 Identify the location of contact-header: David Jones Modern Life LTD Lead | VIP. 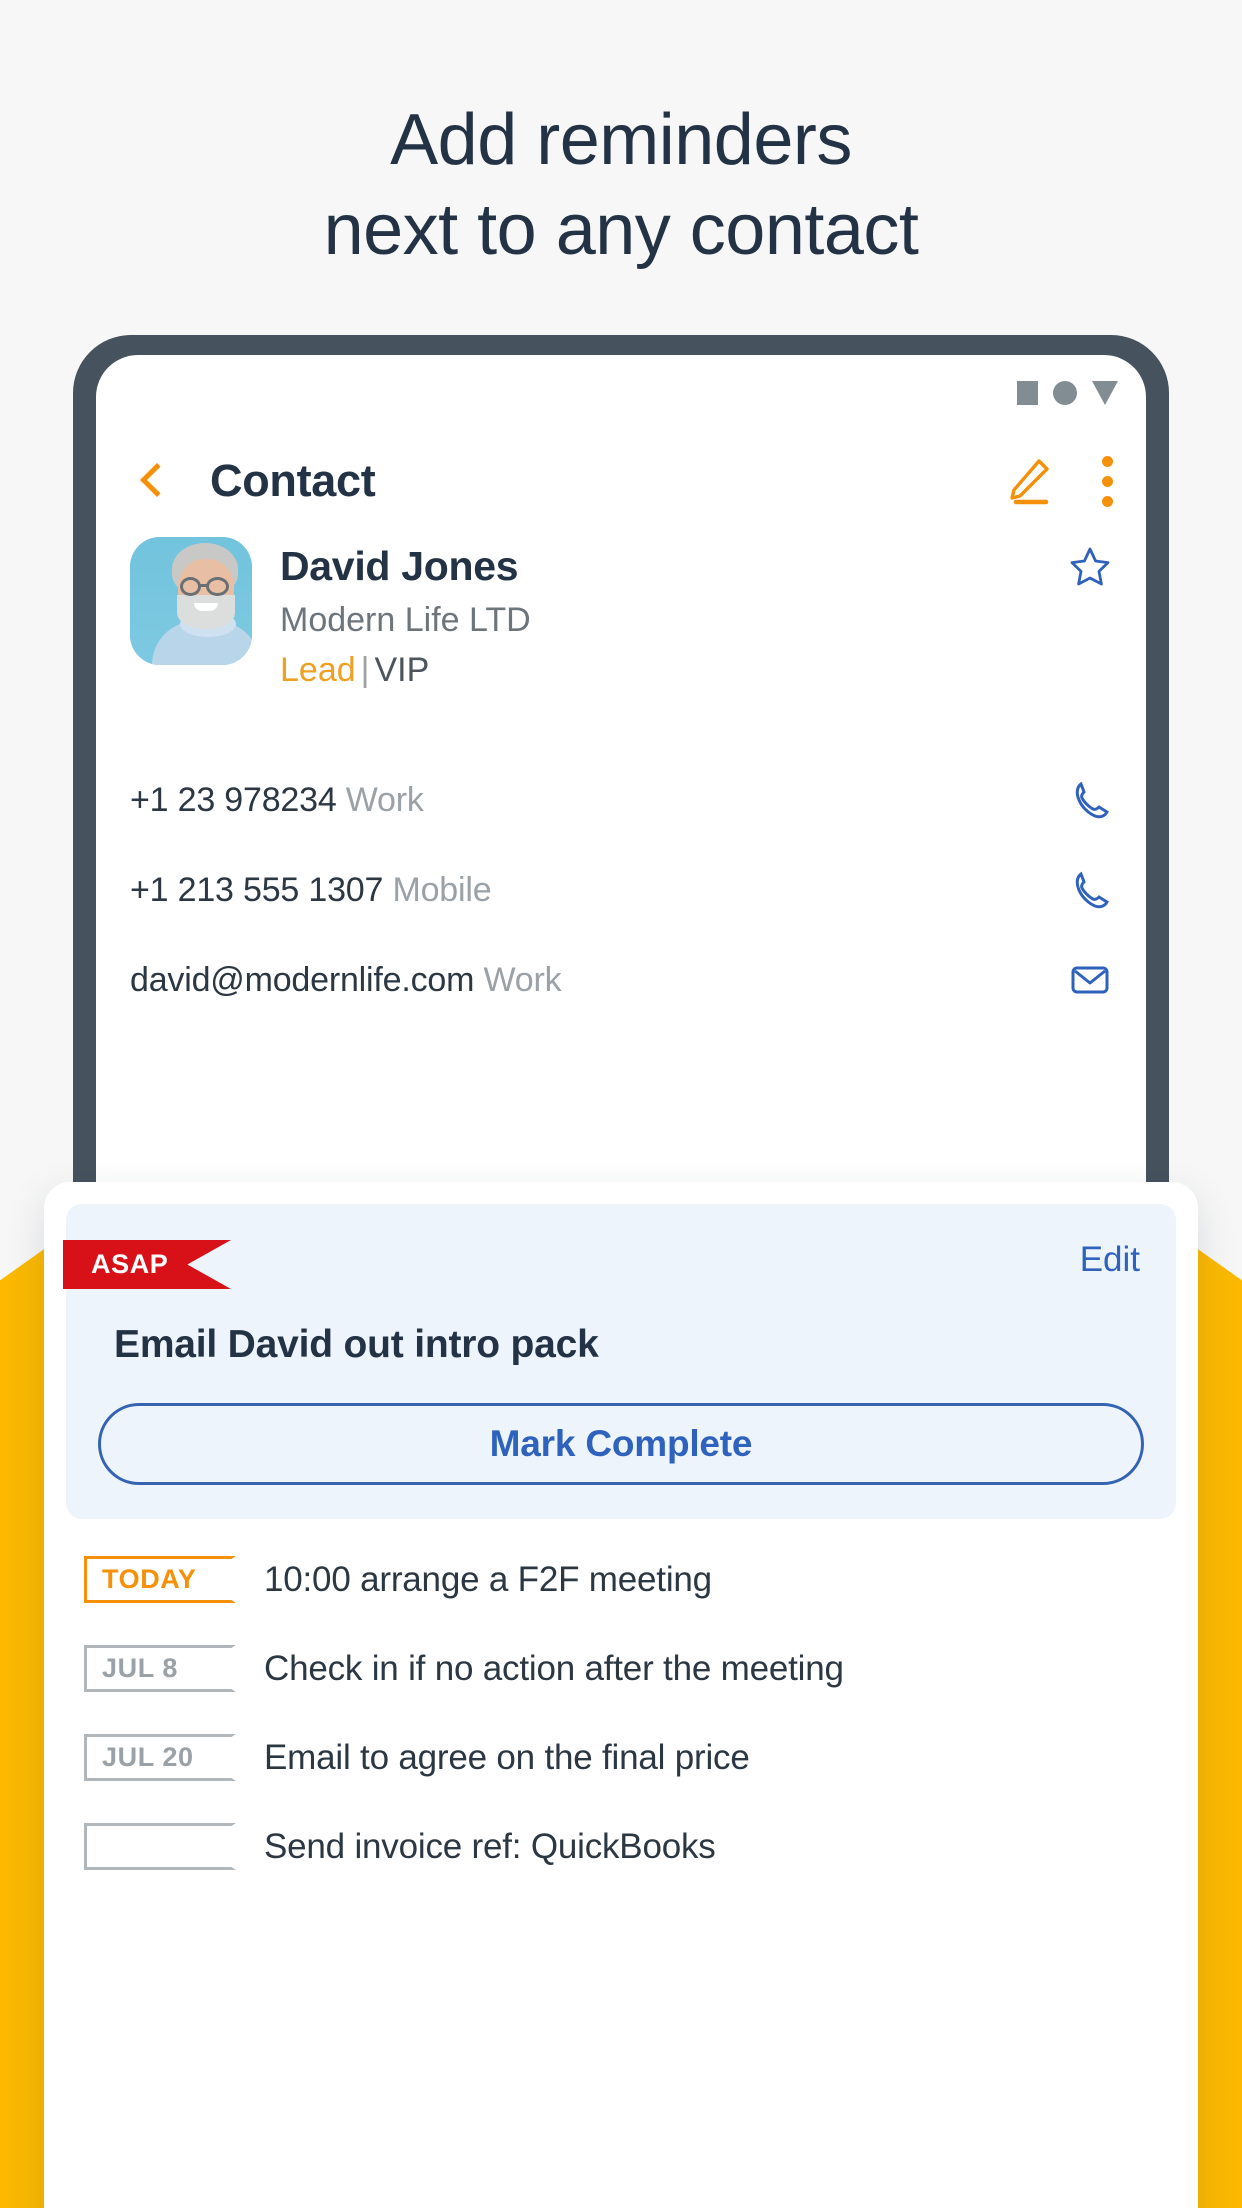
(621, 613).